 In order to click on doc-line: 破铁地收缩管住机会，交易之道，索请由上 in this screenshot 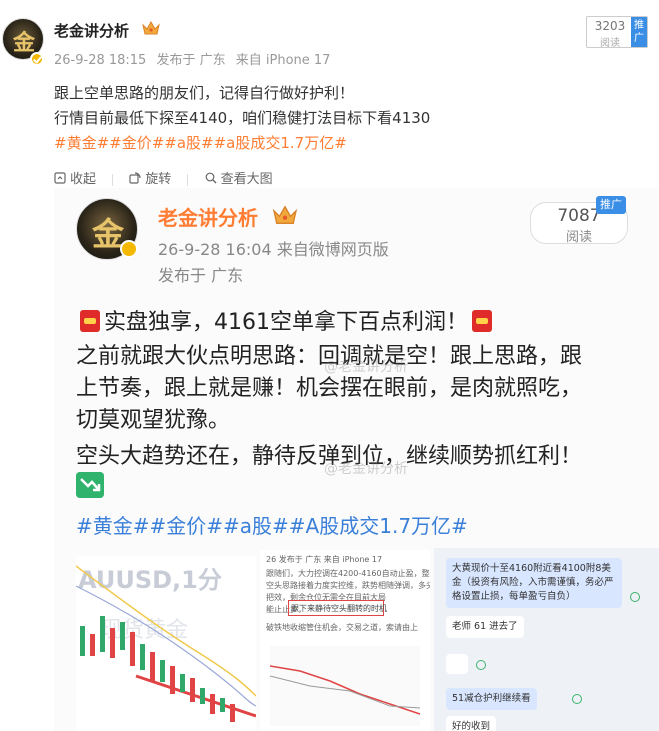, I will do `click(342, 627)`.